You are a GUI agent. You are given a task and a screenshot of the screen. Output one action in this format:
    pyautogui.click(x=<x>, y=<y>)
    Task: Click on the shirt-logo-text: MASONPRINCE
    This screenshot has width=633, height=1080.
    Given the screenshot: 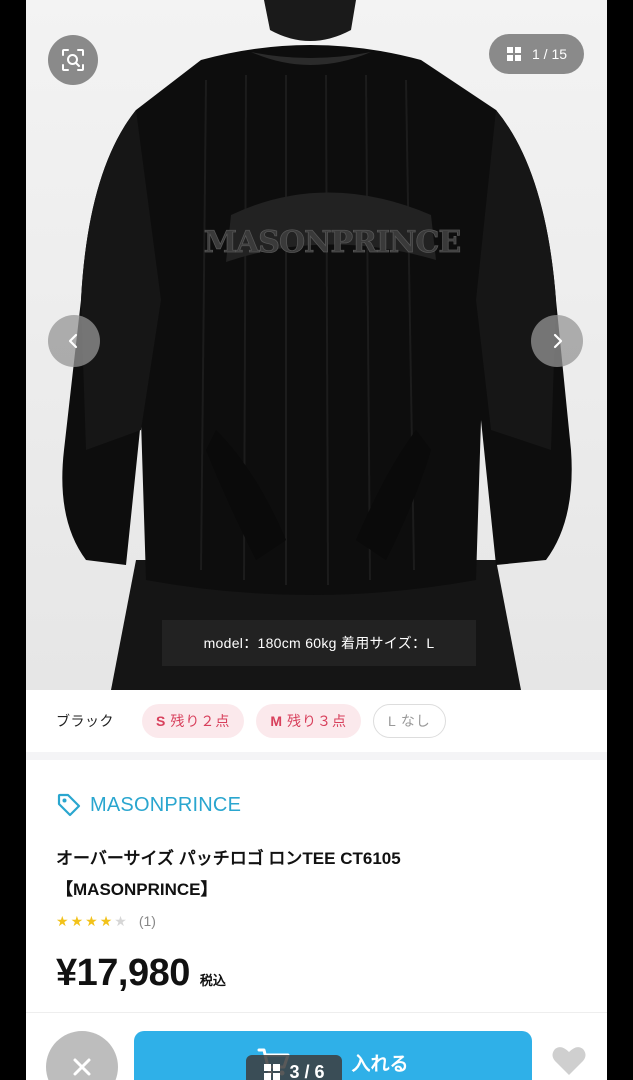 What is the action you would take?
    pyautogui.click(x=332, y=242)
    